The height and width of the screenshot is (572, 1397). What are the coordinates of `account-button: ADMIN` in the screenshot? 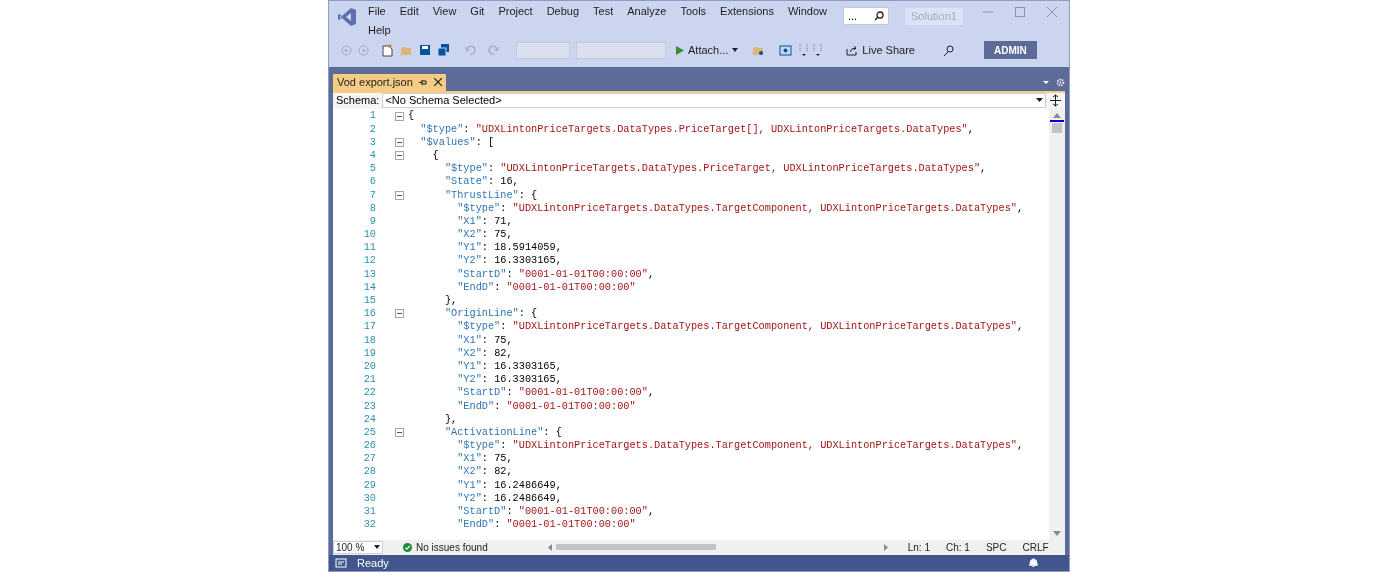 It's located at (1010, 50).